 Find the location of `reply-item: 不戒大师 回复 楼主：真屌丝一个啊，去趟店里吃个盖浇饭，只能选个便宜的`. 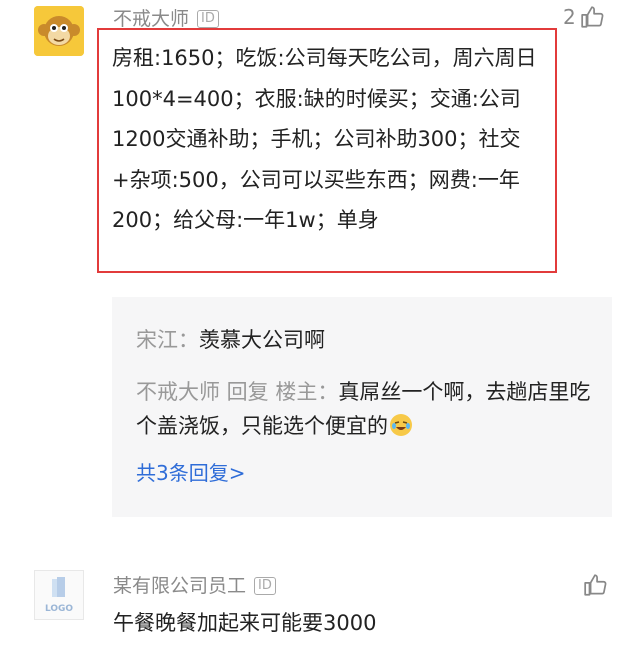

reply-item: 不戒大师 回复 楼主：真屌丝一个啊，去趟店里吃个盖浇饭，只能选个便宜的 is located at coordinates (366, 409).